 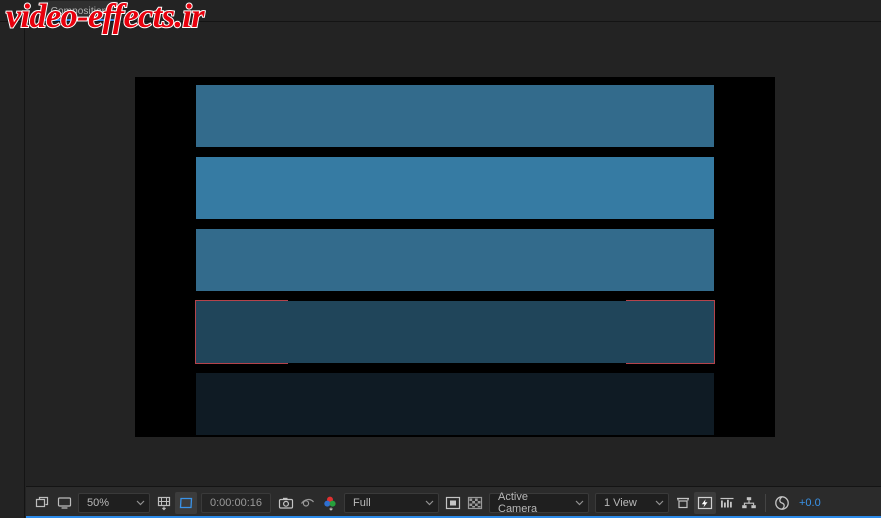 What do you see at coordinates (64, 503) in the screenshot?
I see `main-viewer-icon` at bounding box center [64, 503].